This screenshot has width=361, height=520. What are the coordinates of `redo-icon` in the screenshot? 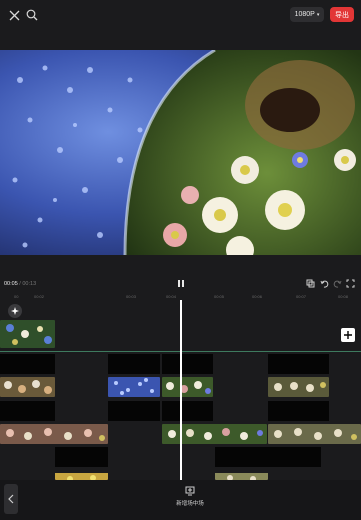 It's located at (337, 284).